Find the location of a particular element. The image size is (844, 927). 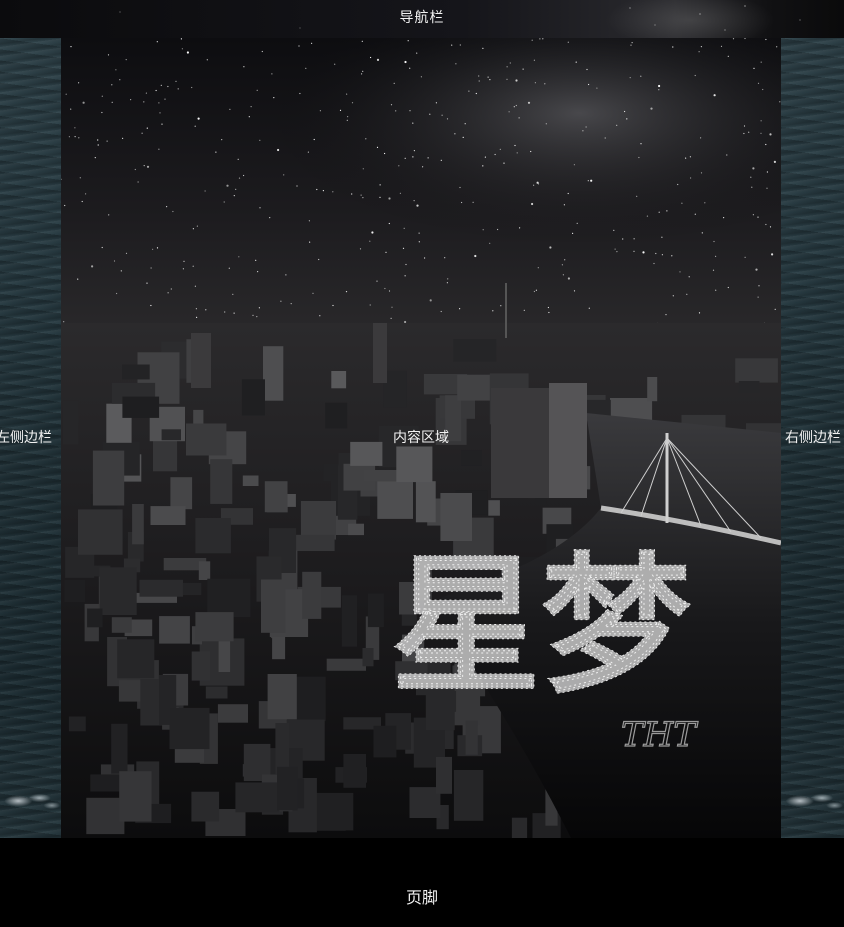

poster-calligraphy: 星梦 is located at coordinates (541, 626).